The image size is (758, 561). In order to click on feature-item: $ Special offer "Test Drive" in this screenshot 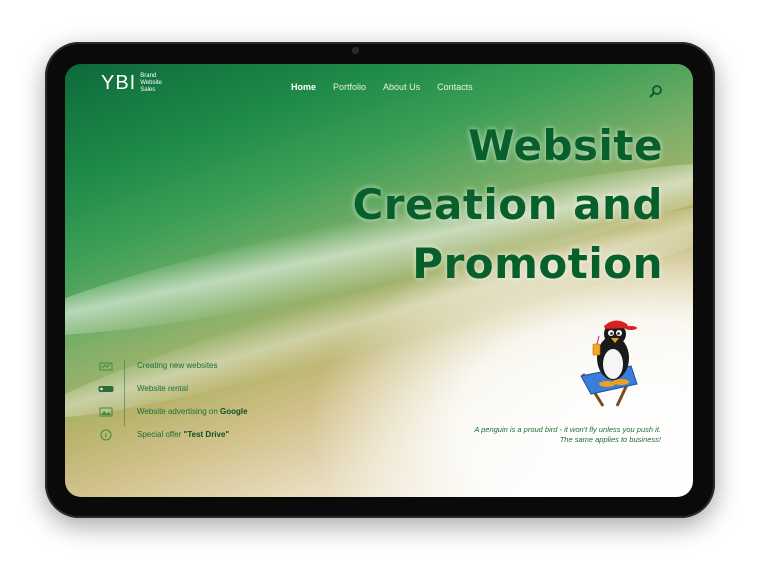, I will do `click(228, 434)`.